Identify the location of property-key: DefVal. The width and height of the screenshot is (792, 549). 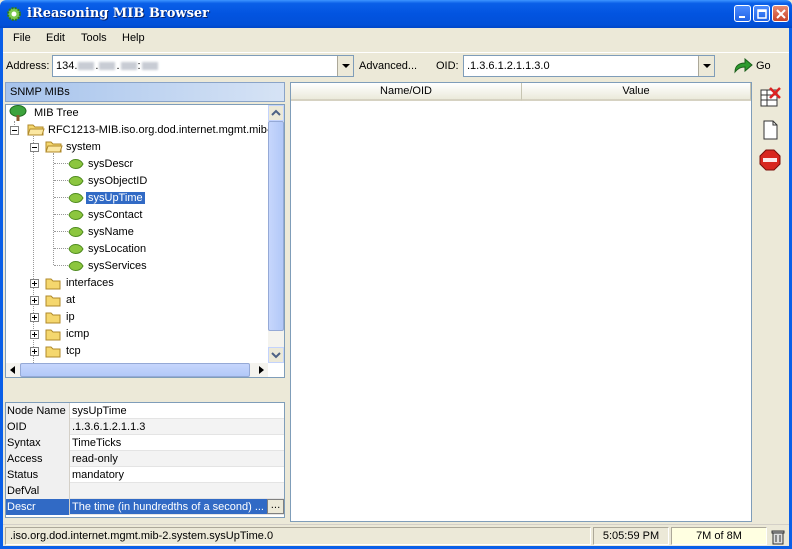
(38, 491).